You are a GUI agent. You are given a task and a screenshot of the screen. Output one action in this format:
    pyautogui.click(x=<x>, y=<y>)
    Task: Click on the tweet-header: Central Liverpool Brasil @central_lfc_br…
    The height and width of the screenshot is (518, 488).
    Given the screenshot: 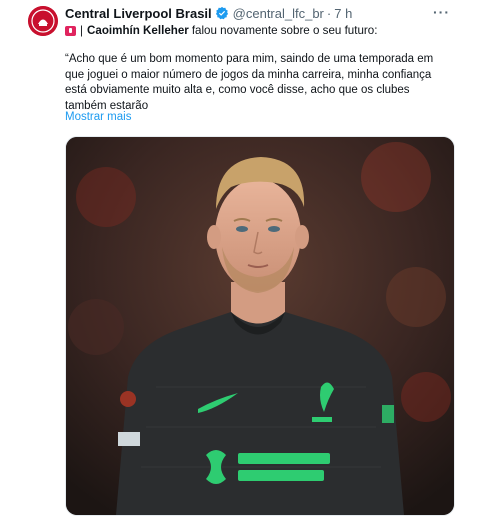 What is the action you would take?
    pyautogui.click(x=208, y=13)
    